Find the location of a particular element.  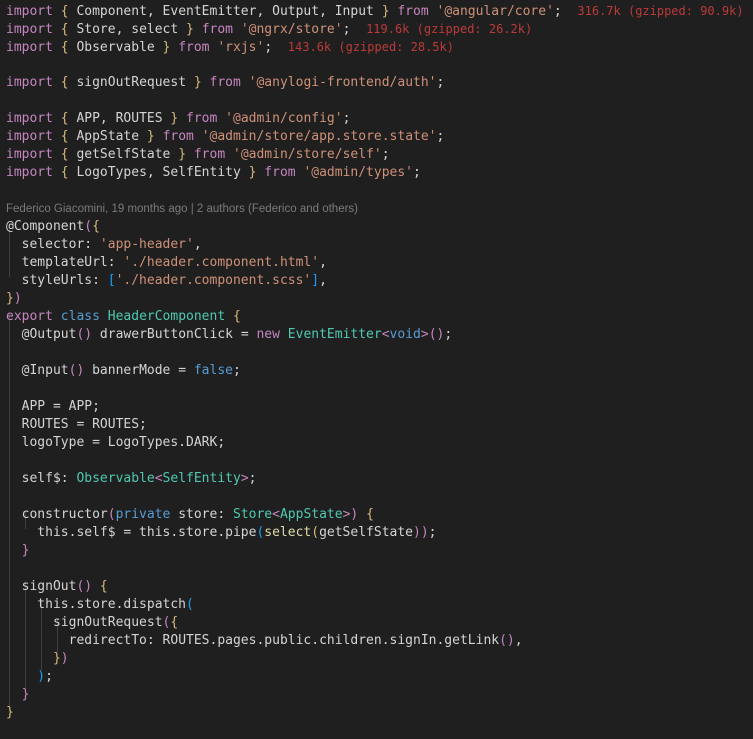

code-line: this.store.dispatch( is located at coordinates (379, 605).